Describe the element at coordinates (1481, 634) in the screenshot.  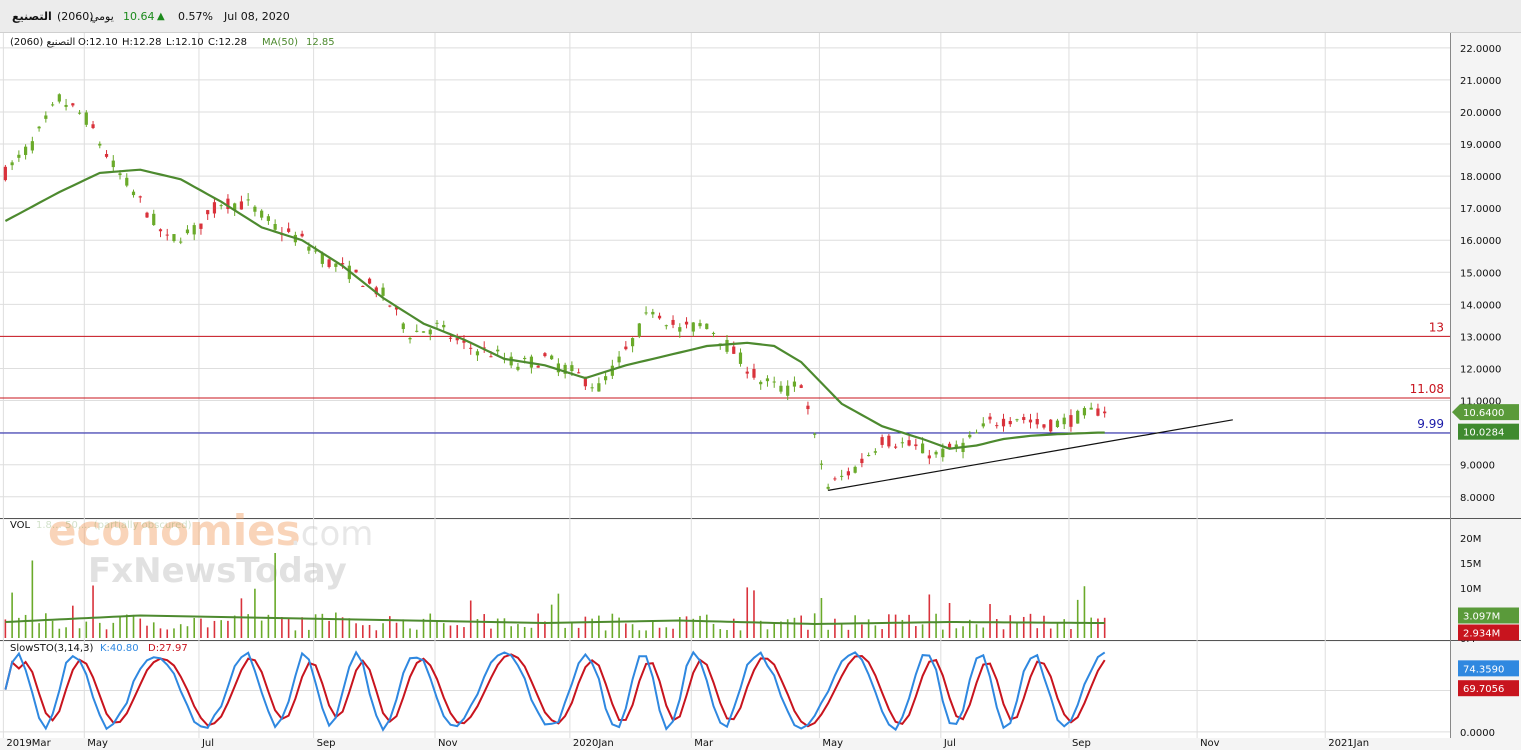
I see `volume-ma-tag-text: 2.934M` at that location.